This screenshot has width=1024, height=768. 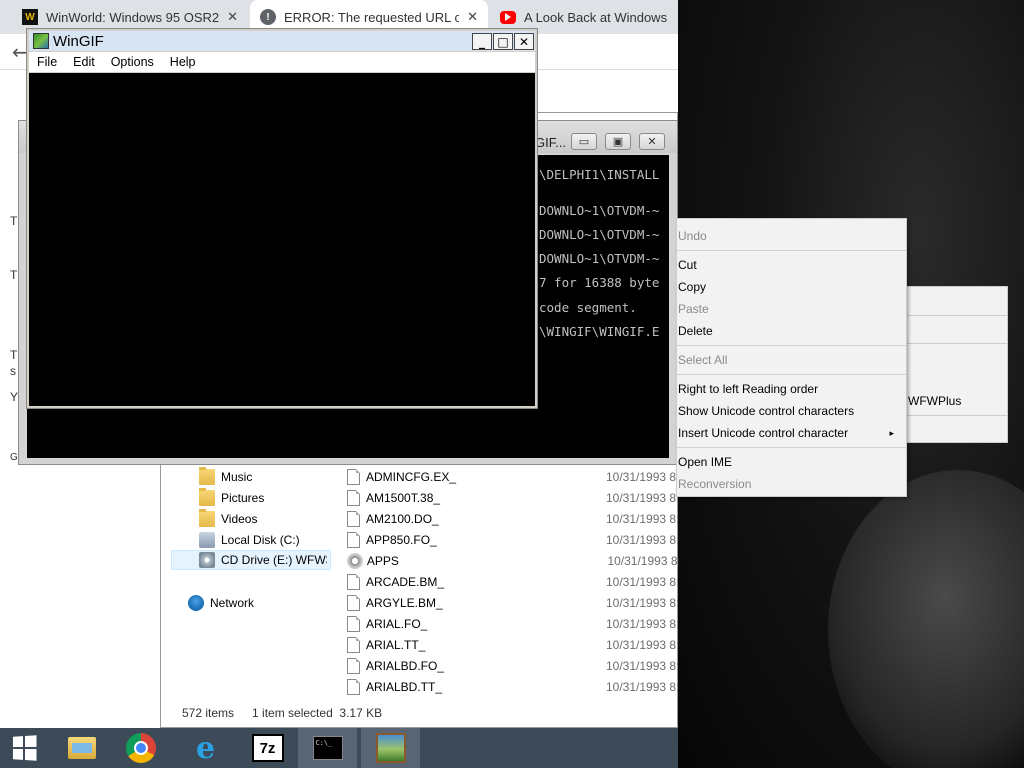 I want to click on nav-item-cd-drive: CD Drive (E:) WFW31, so click(x=251, y=560).